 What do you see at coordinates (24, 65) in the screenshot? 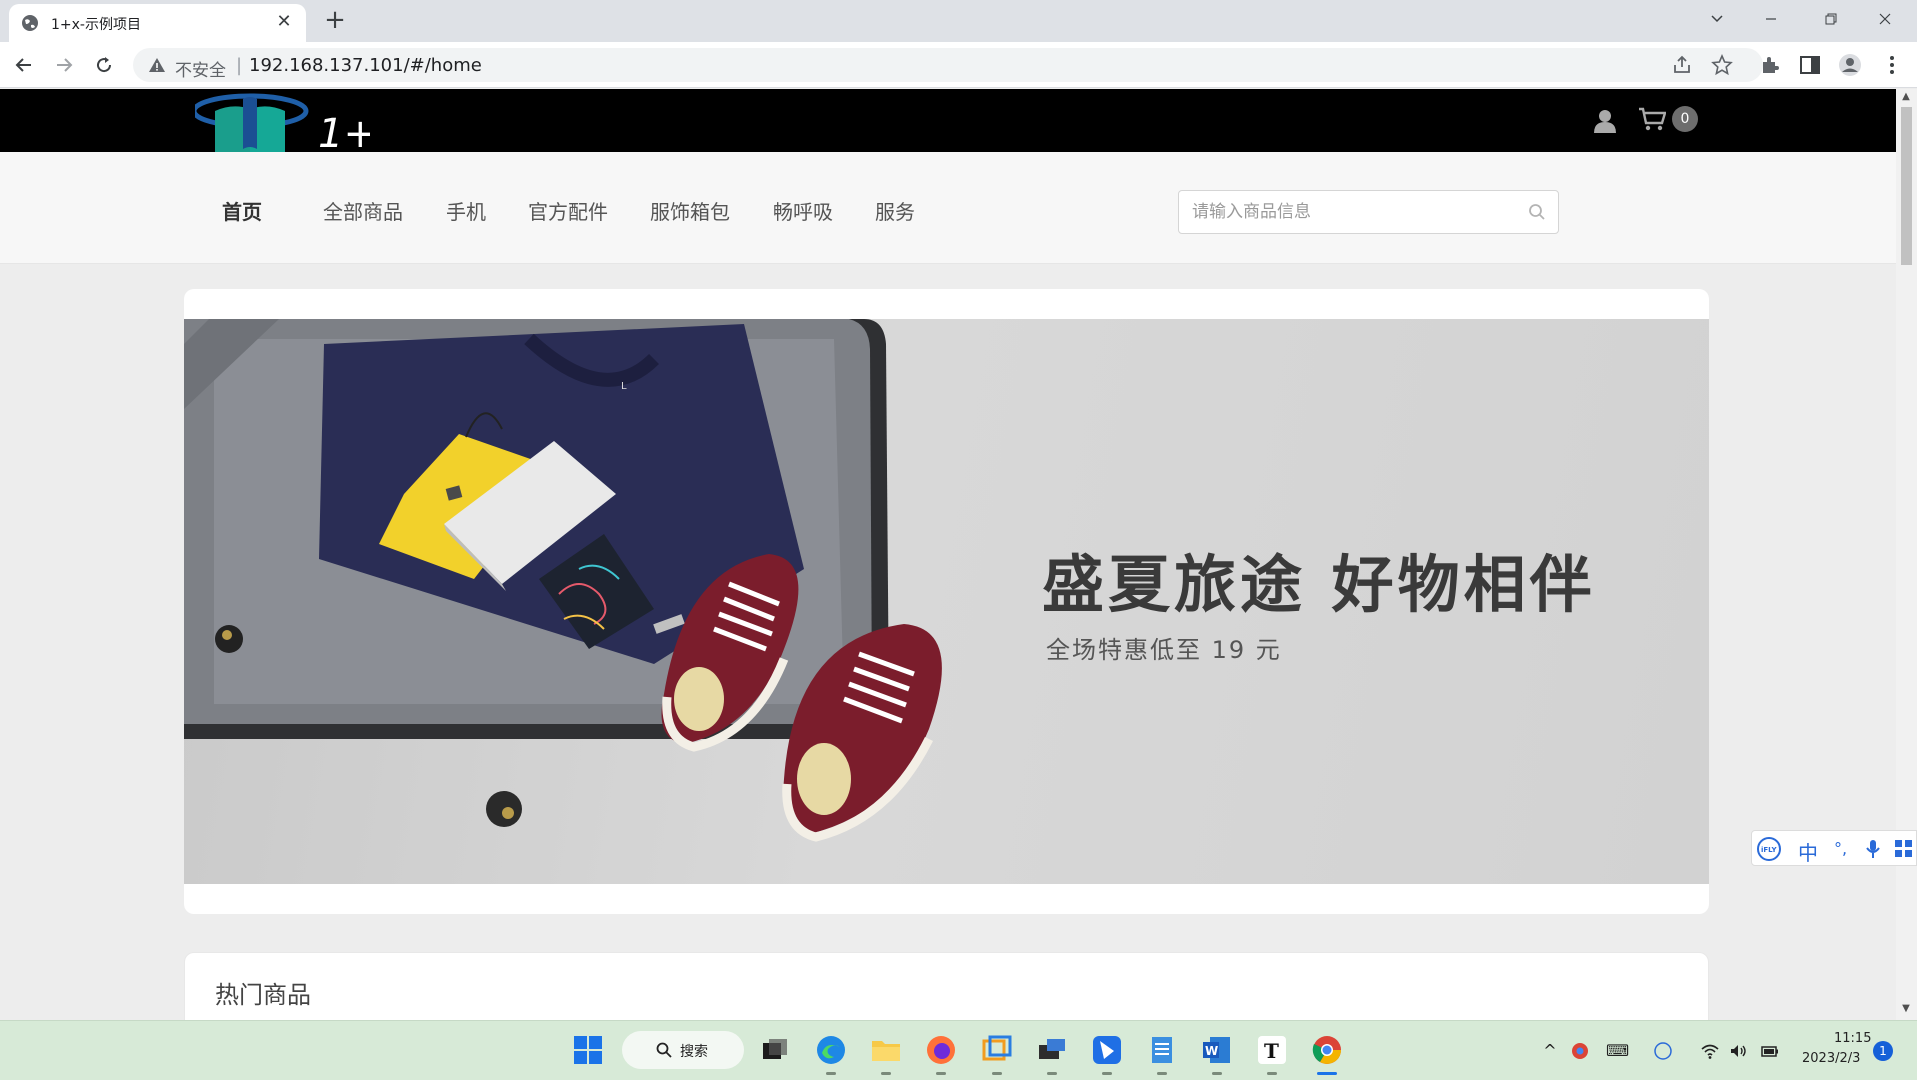
I see `back-button` at bounding box center [24, 65].